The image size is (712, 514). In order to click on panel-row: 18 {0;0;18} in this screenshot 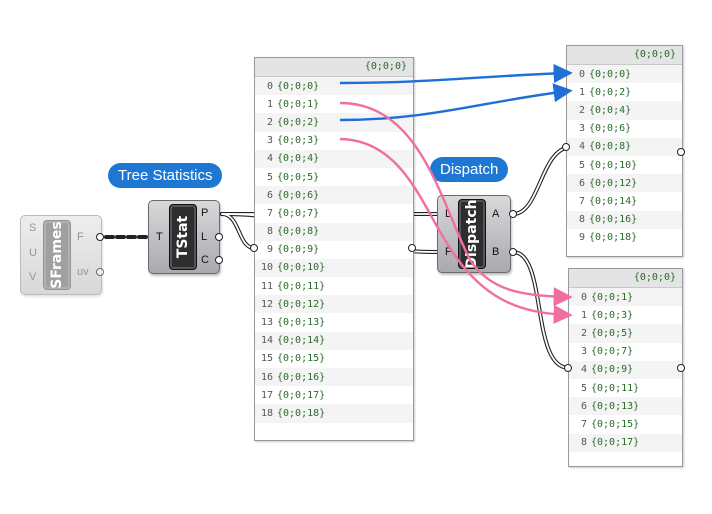, I will do `click(334, 413)`.